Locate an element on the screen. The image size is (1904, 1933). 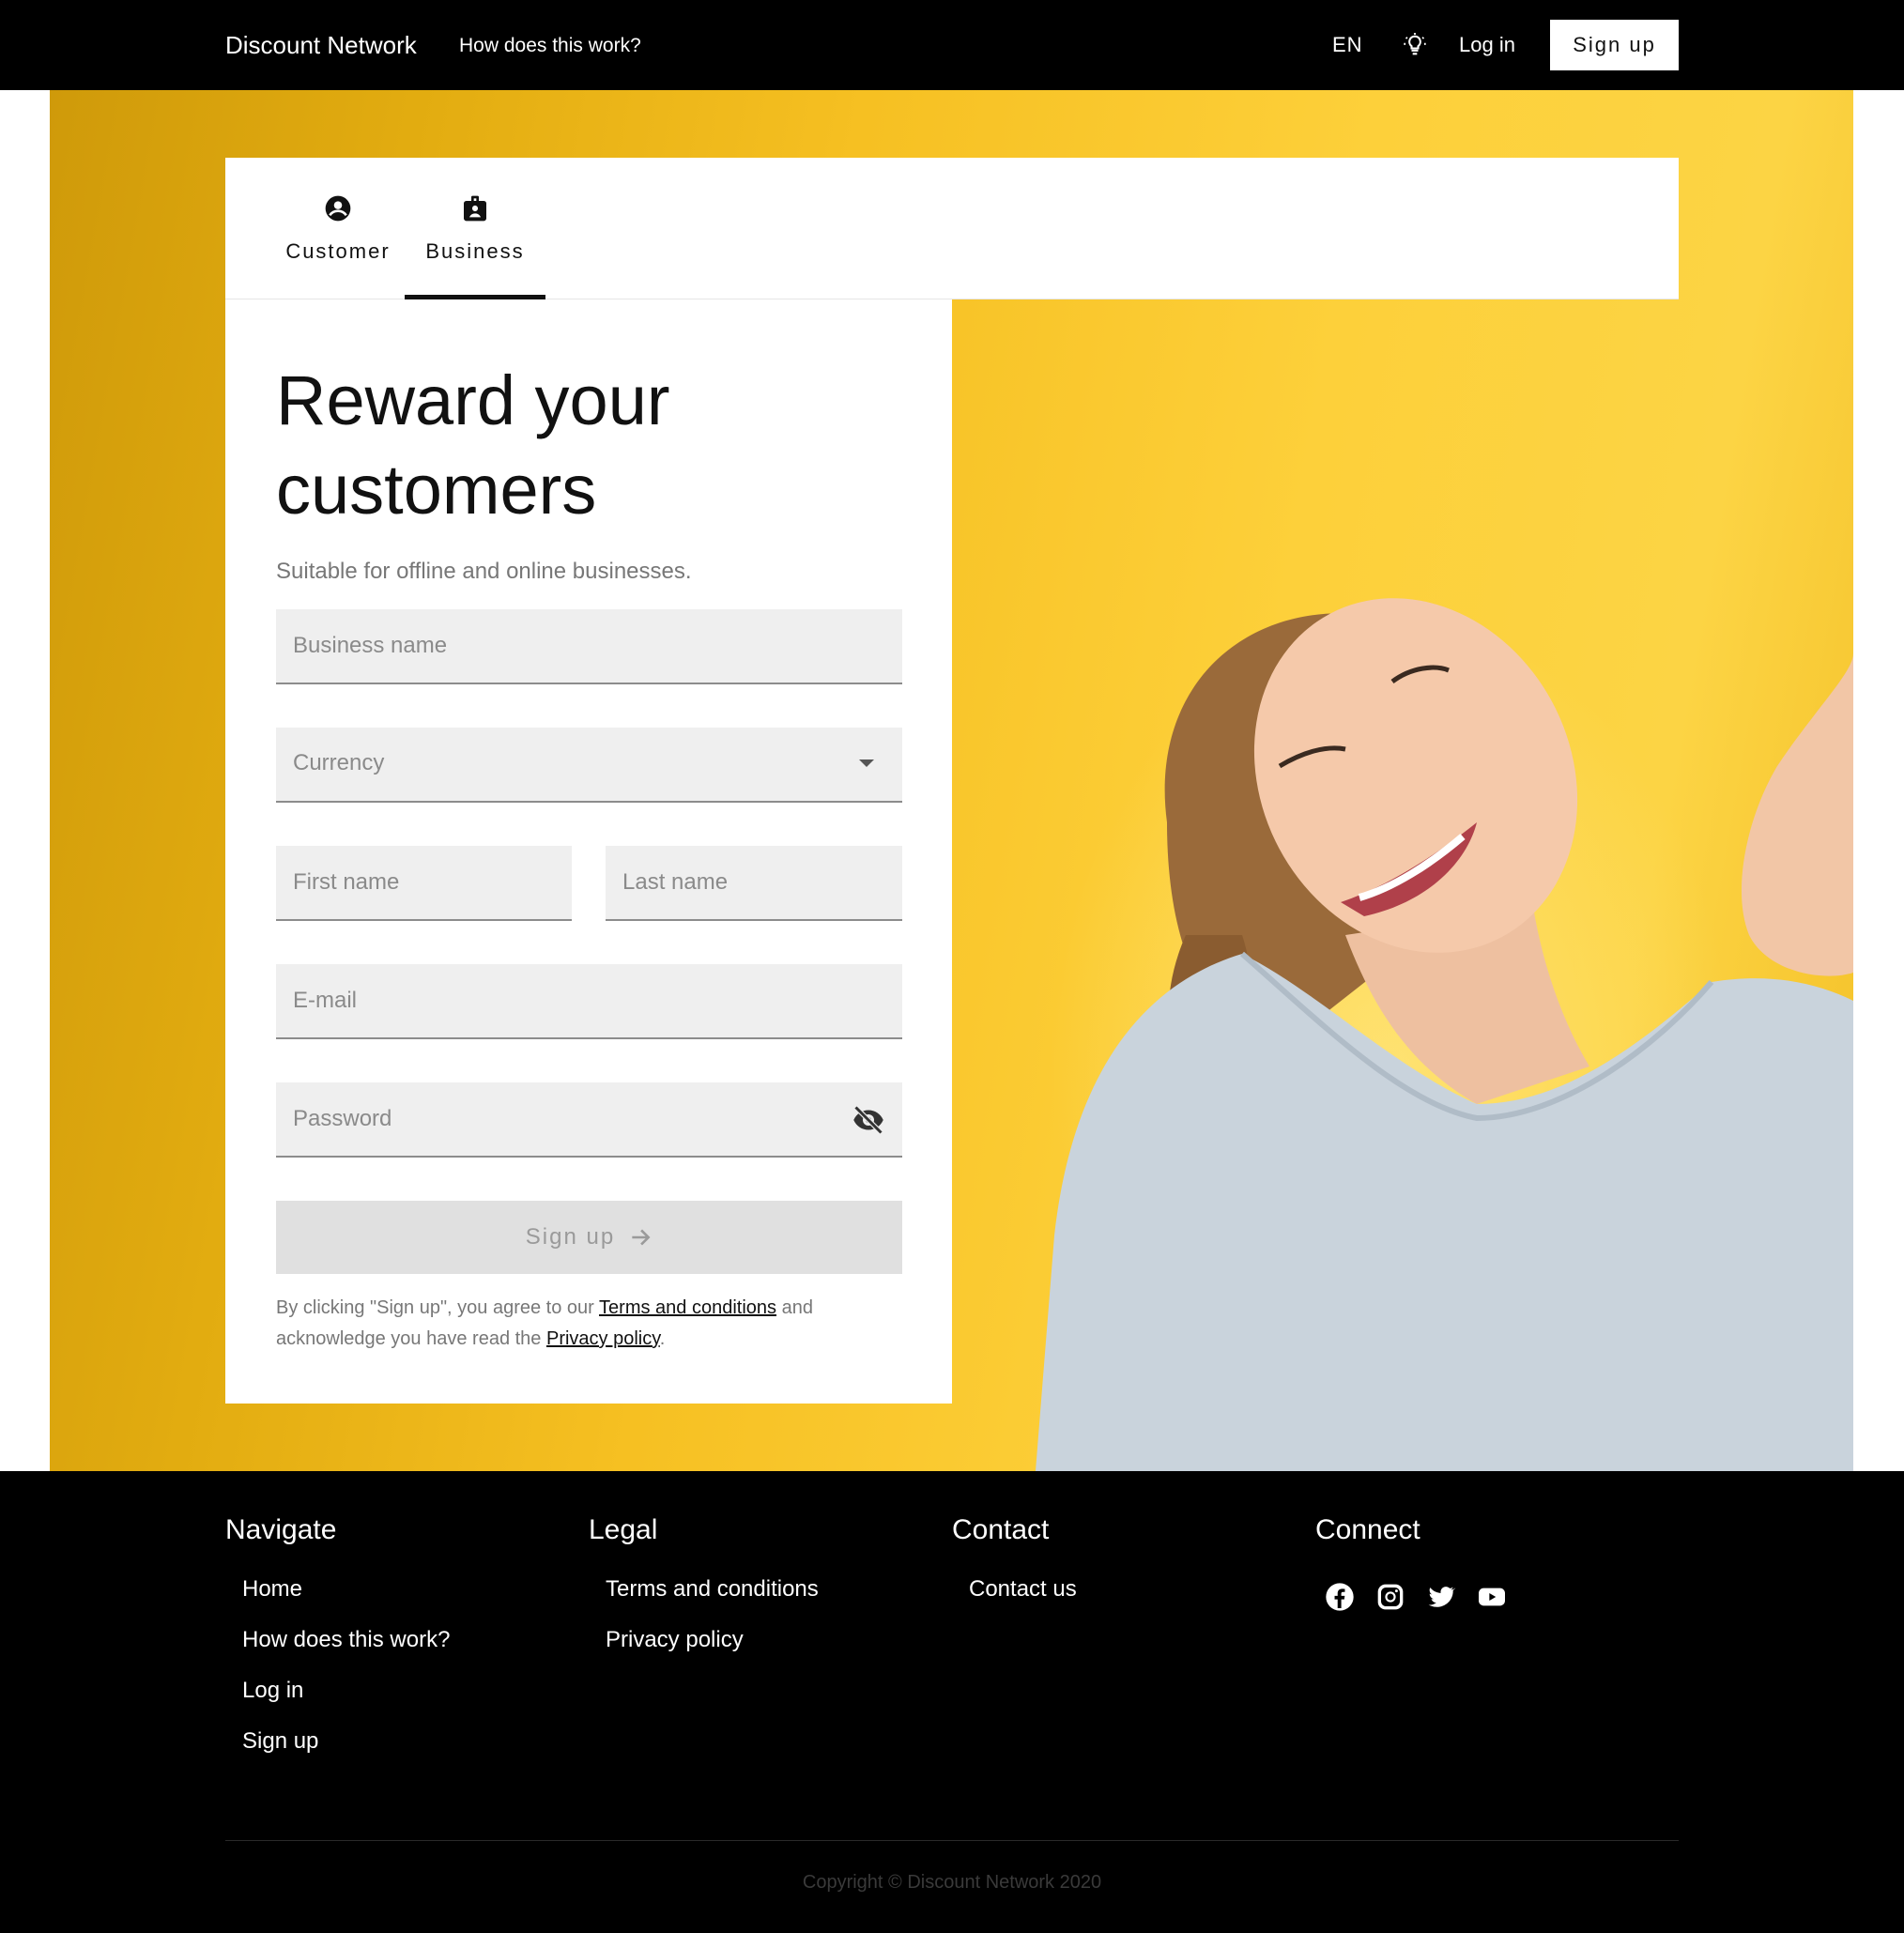
footer-connect: Connect is located at coordinates (1411, 1561).